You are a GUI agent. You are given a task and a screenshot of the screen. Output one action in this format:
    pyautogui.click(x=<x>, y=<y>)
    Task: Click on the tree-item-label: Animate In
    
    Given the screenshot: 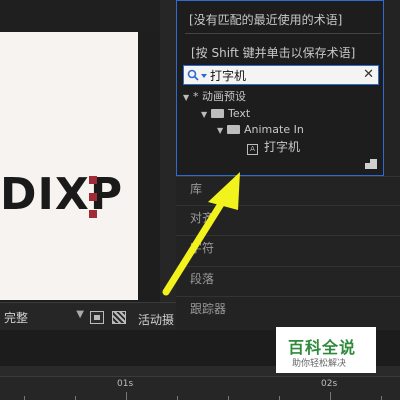 What is the action you would take?
    pyautogui.click(x=274, y=129)
    